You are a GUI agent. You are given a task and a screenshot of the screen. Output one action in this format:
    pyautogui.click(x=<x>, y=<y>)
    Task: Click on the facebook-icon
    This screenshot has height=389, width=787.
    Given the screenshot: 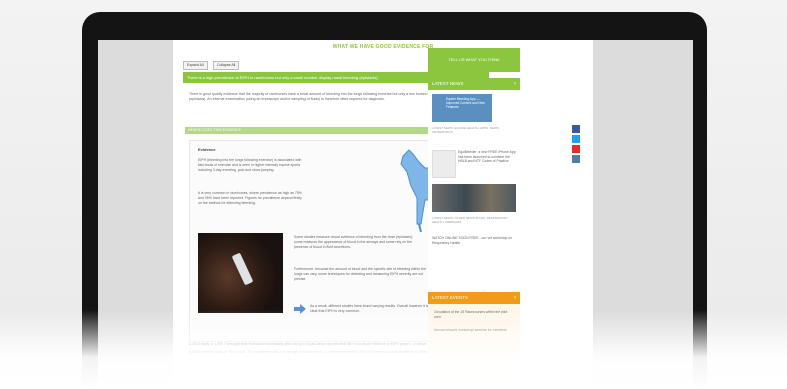 What is the action you would take?
    pyautogui.click(x=576, y=129)
    